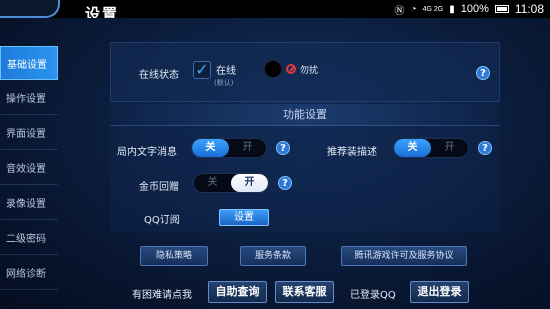 Image resolution: width=550 pixels, height=309 pixels. What do you see at coordinates (159, 187) in the screenshot?
I see `gold-gift-label: 金币回赠` at bounding box center [159, 187].